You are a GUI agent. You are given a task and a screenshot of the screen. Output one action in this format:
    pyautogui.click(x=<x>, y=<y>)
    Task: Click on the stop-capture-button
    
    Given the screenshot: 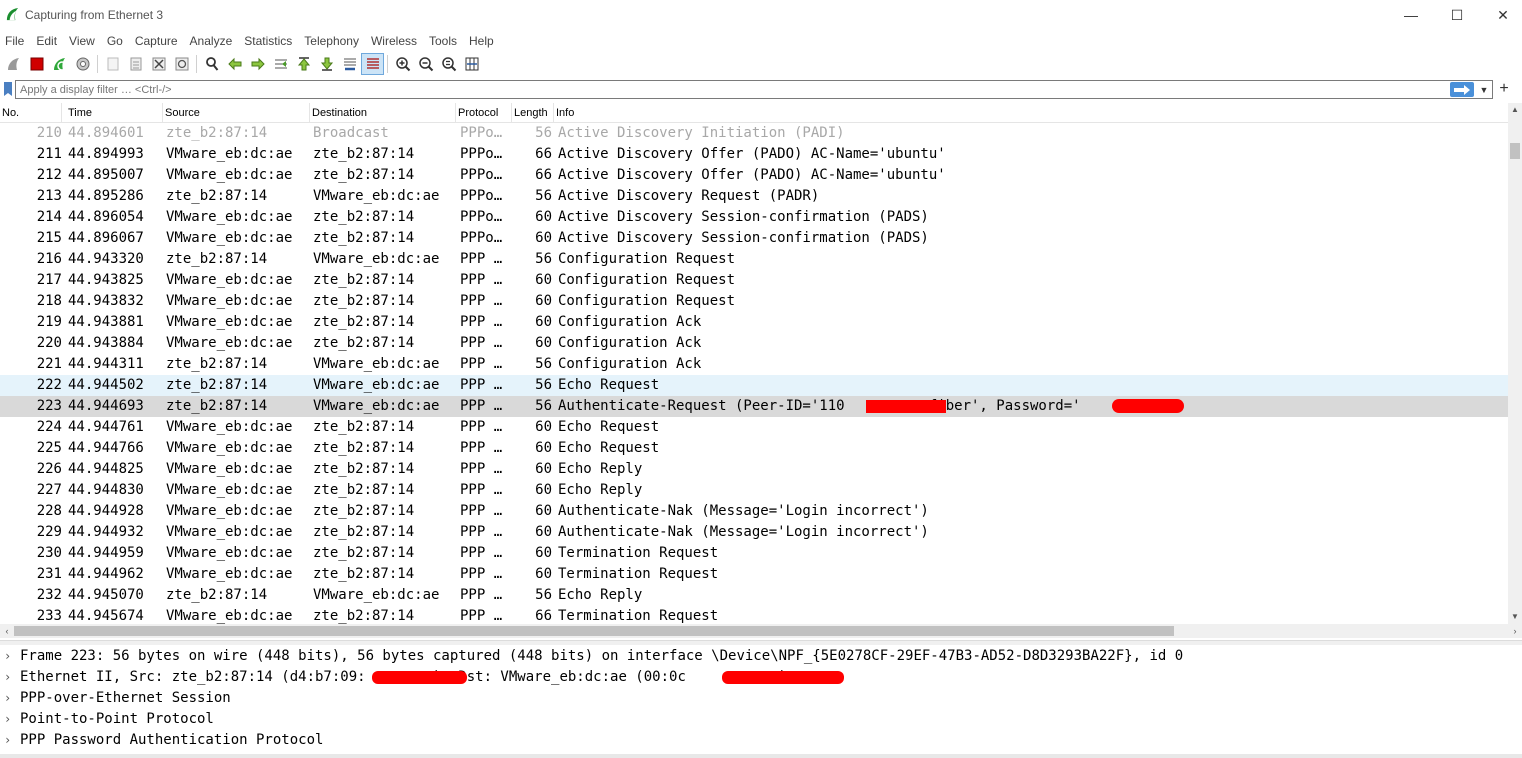 What is the action you would take?
    pyautogui.click(x=36, y=64)
    